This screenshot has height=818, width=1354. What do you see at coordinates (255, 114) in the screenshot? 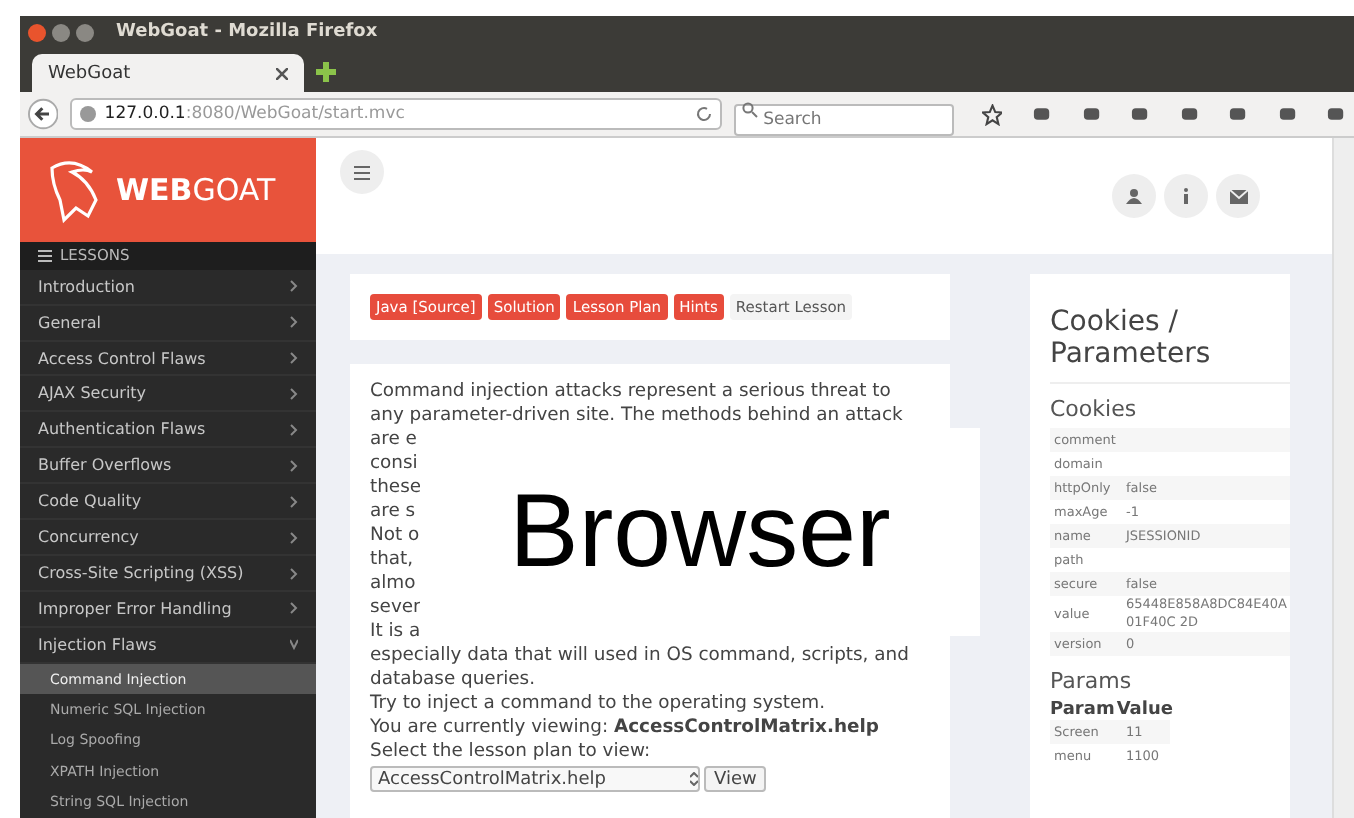
I see `url-text: 127.0.0.1:8080/WebGoat/start.mvc` at bounding box center [255, 114].